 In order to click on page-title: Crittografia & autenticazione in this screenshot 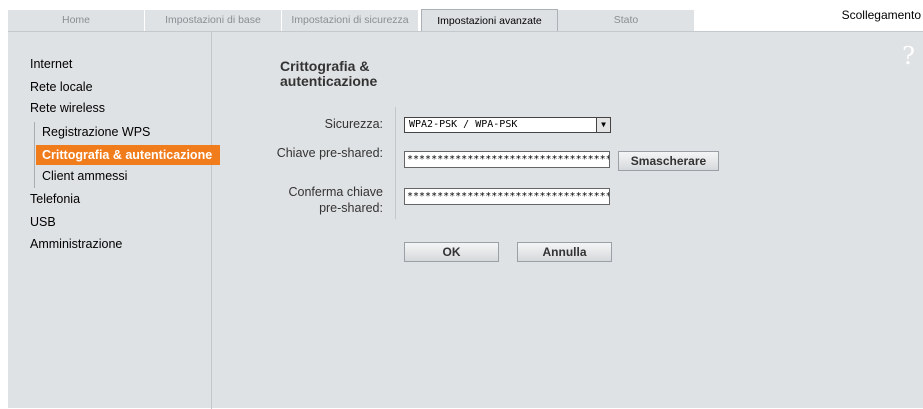, I will do `click(328, 74)`.